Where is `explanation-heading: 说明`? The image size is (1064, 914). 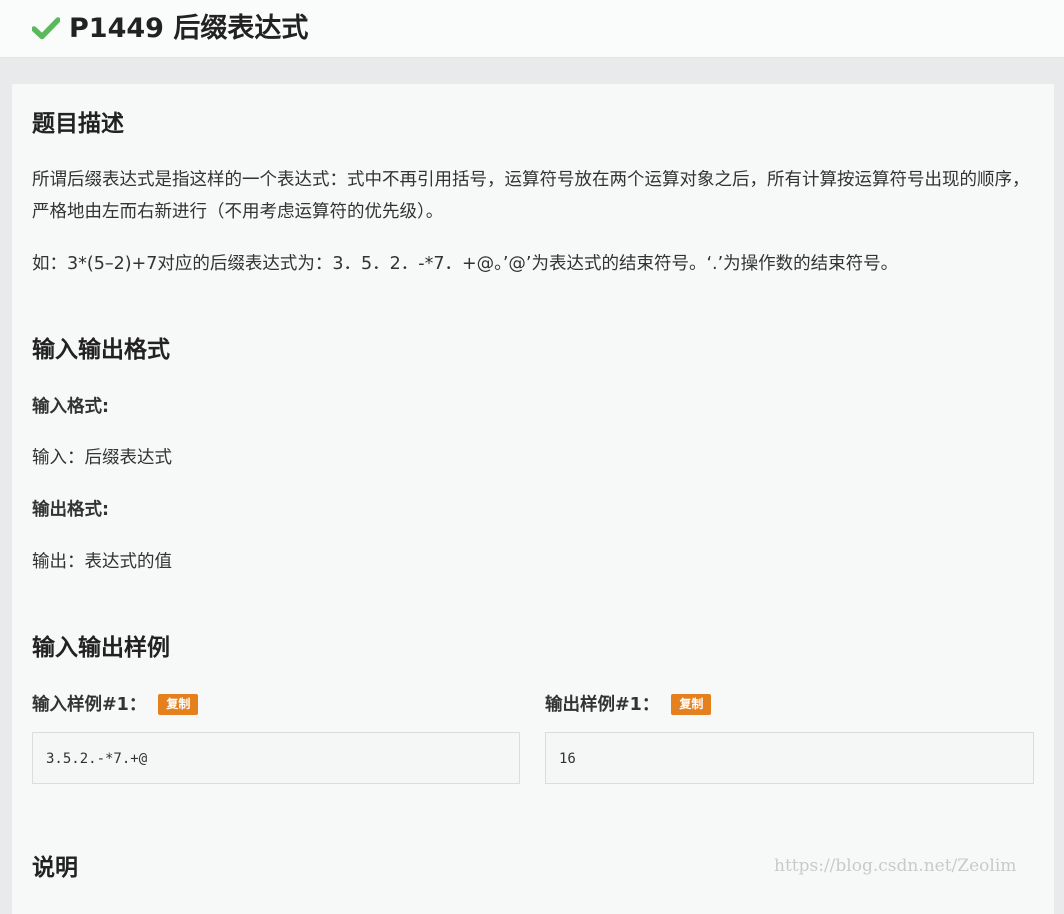
explanation-heading: 说明 is located at coordinates (55, 868).